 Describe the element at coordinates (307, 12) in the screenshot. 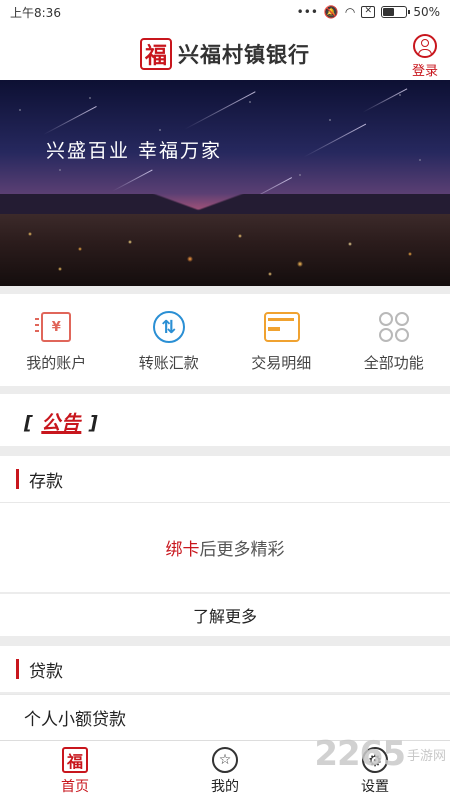

I see `more-icon: •••` at that location.